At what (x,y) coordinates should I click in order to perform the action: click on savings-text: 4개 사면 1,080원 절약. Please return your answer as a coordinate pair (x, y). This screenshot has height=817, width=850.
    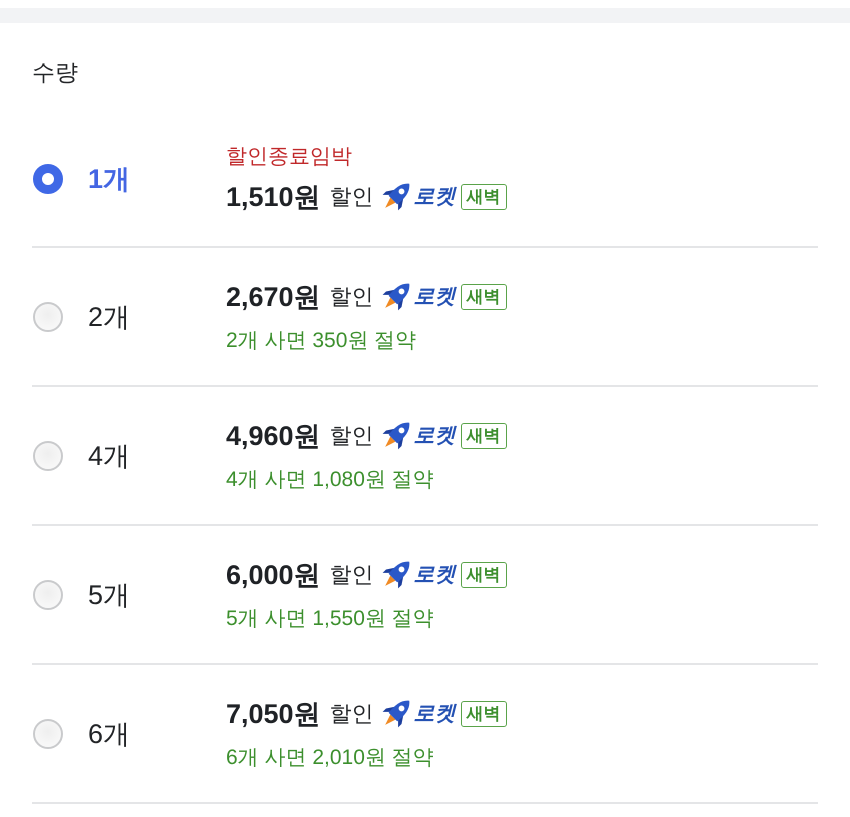
    Looking at the image, I should click on (330, 479).